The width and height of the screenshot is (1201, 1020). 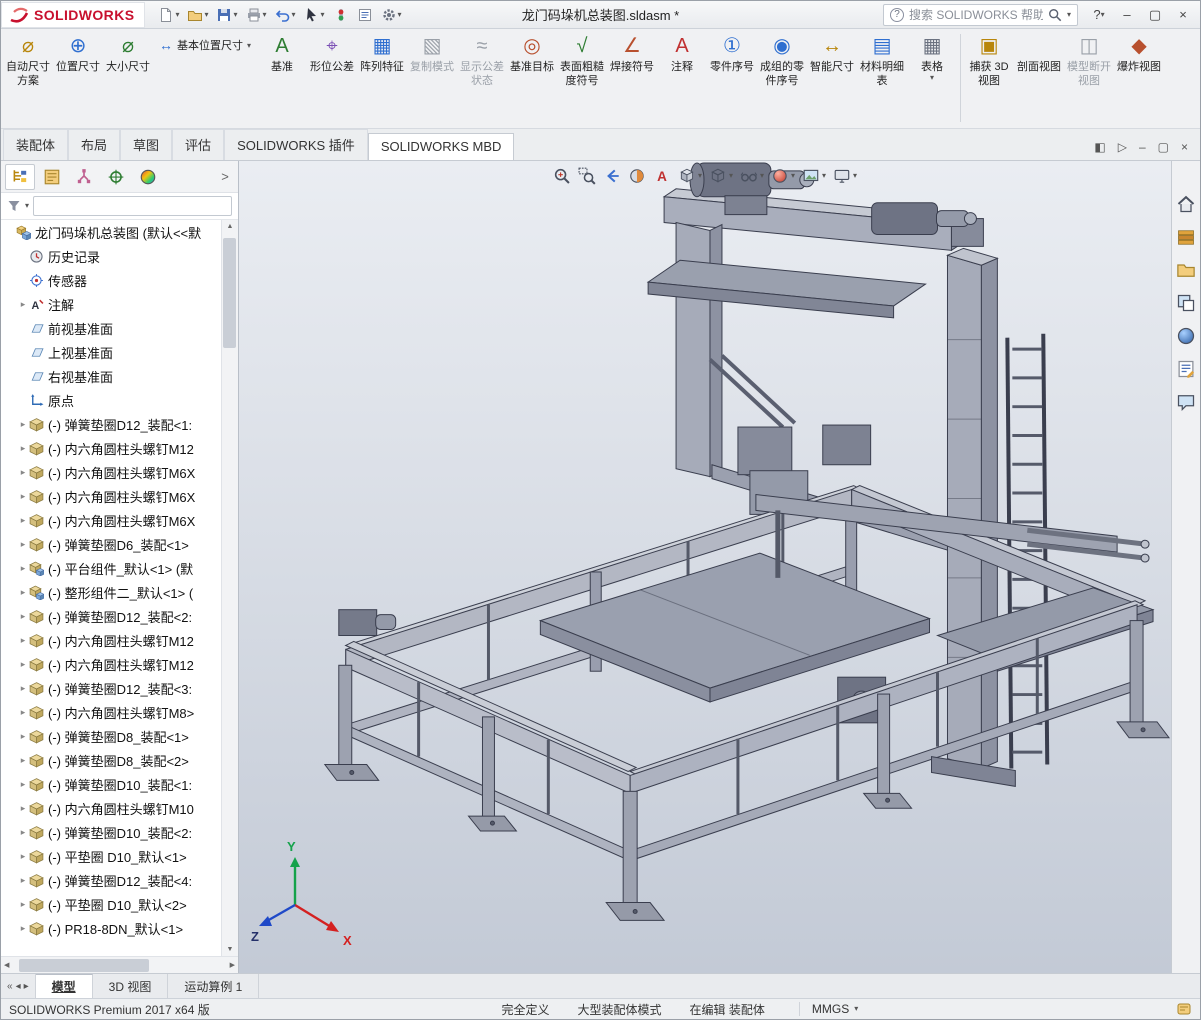 What do you see at coordinates (111, 592) in the screenshot?
I see `tree-item: ▸ (-) 整形组件二_默认<1> (` at bounding box center [111, 592].